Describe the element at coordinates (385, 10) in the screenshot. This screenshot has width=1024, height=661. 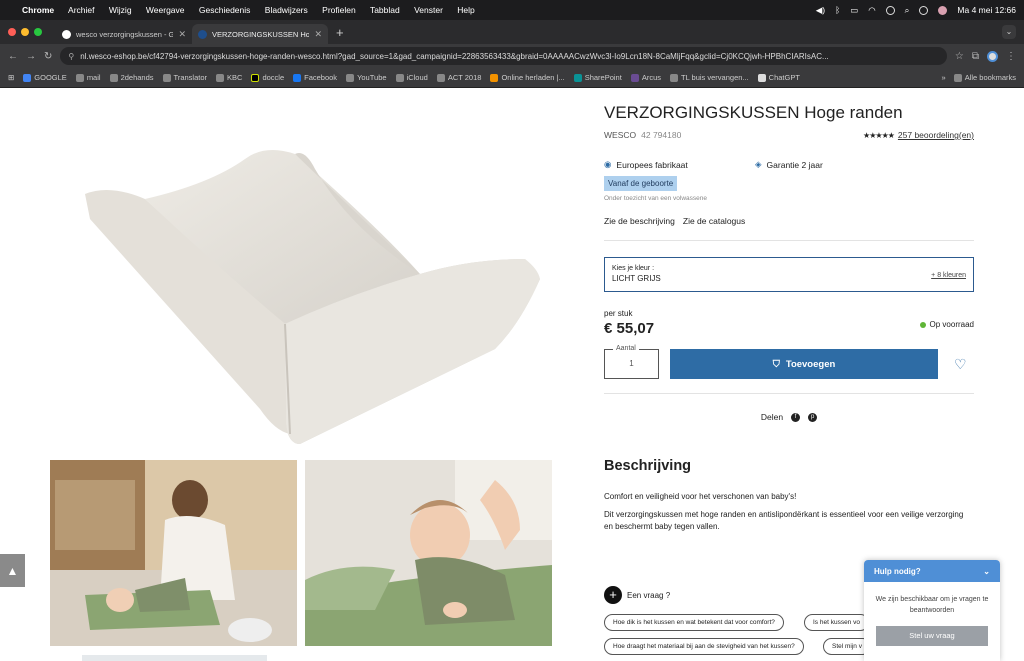
I see `menu-tabblad: Tabblad` at that location.